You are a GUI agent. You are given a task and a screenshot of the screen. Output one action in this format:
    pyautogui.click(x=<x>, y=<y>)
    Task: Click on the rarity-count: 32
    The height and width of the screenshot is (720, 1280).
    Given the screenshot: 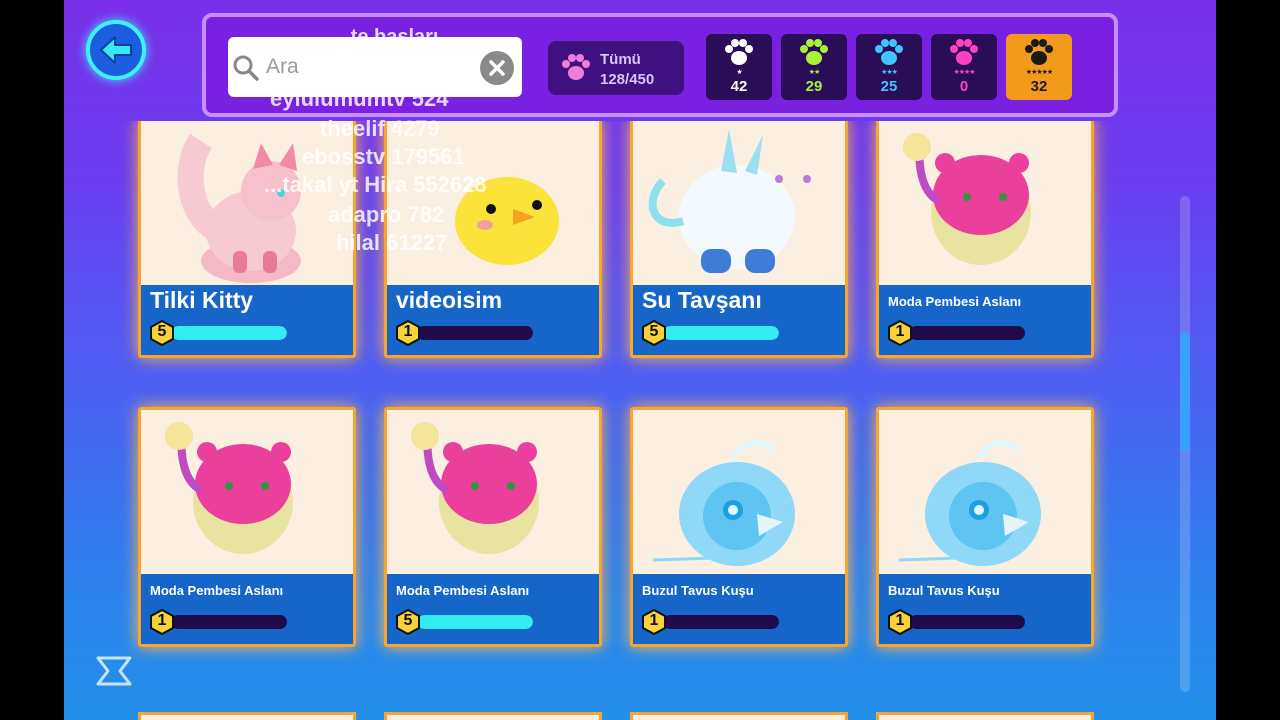 What is the action you would take?
    pyautogui.click(x=1039, y=86)
    